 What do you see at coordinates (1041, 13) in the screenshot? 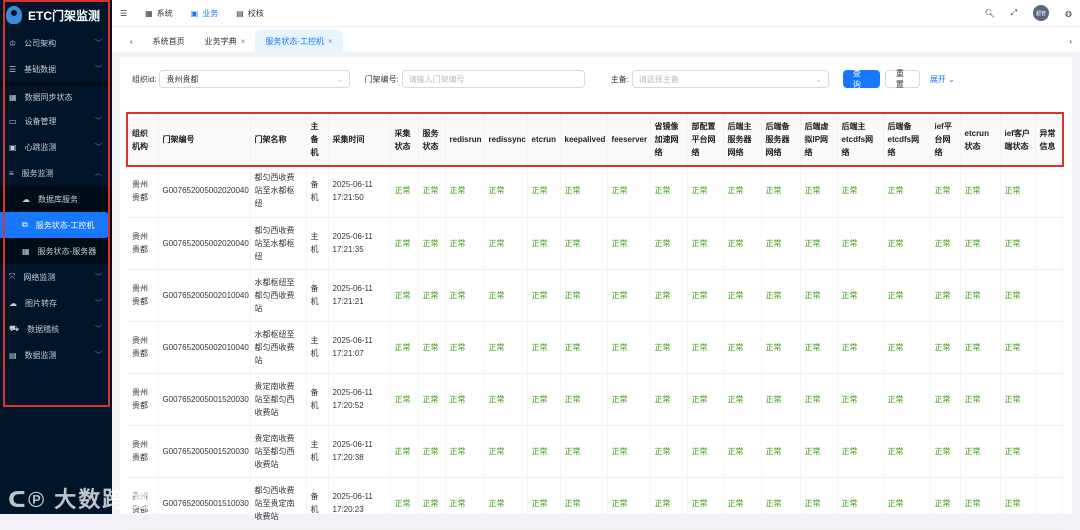
I see `avatar: 超管` at bounding box center [1041, 13].